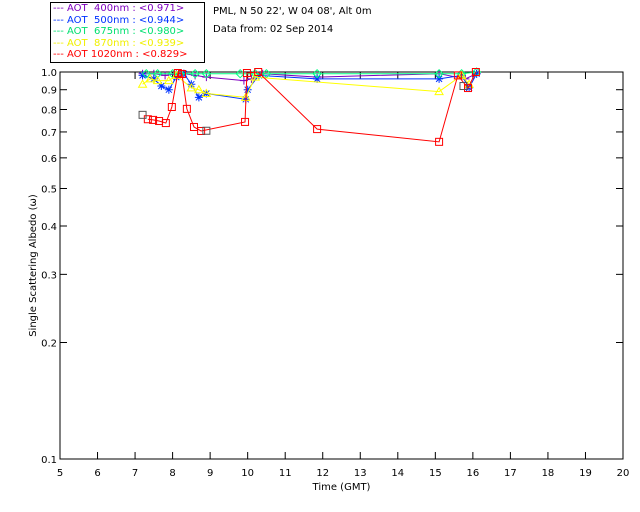  I want to click on series-line, so click(312, 107).